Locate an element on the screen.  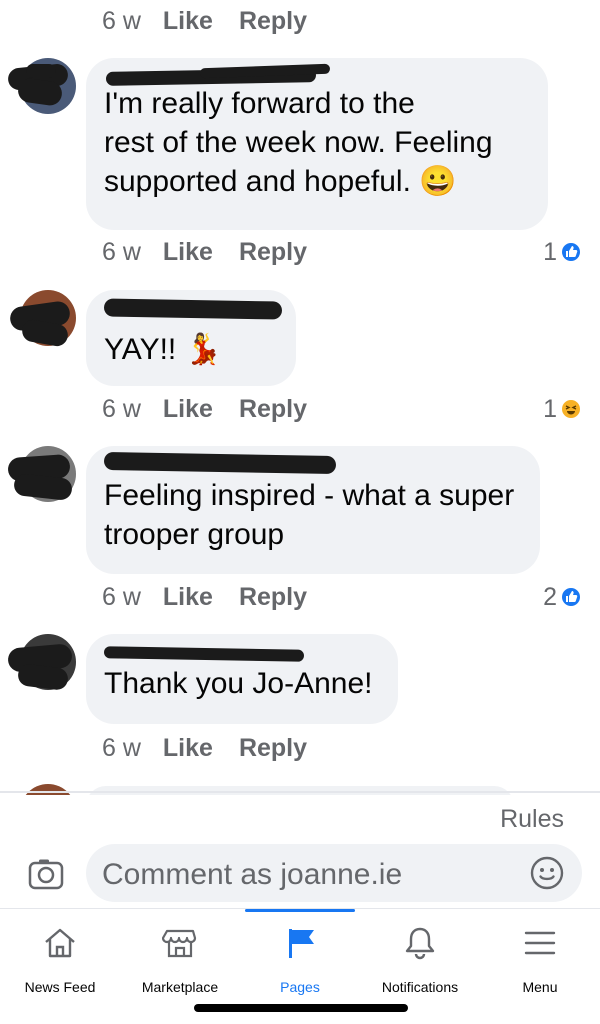
tab-marketplace: Marketplace is located at coordinates (180, 961).